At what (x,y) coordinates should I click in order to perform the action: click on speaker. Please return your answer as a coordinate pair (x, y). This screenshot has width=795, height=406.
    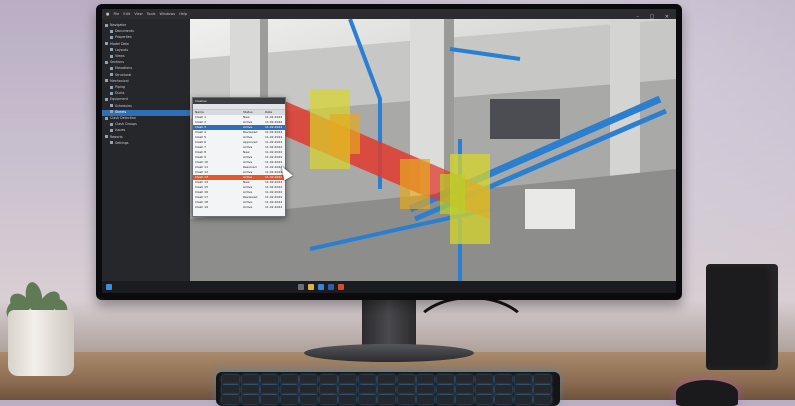
    Looking at the image, I should click on (742, 317).